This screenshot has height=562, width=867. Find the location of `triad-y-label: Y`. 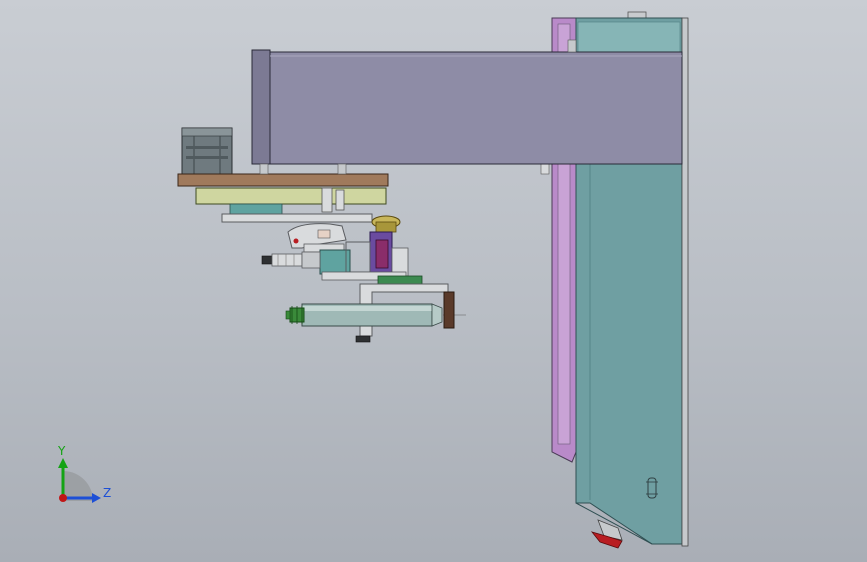

triad-y-label: Y is located at coordinates (61, 451).